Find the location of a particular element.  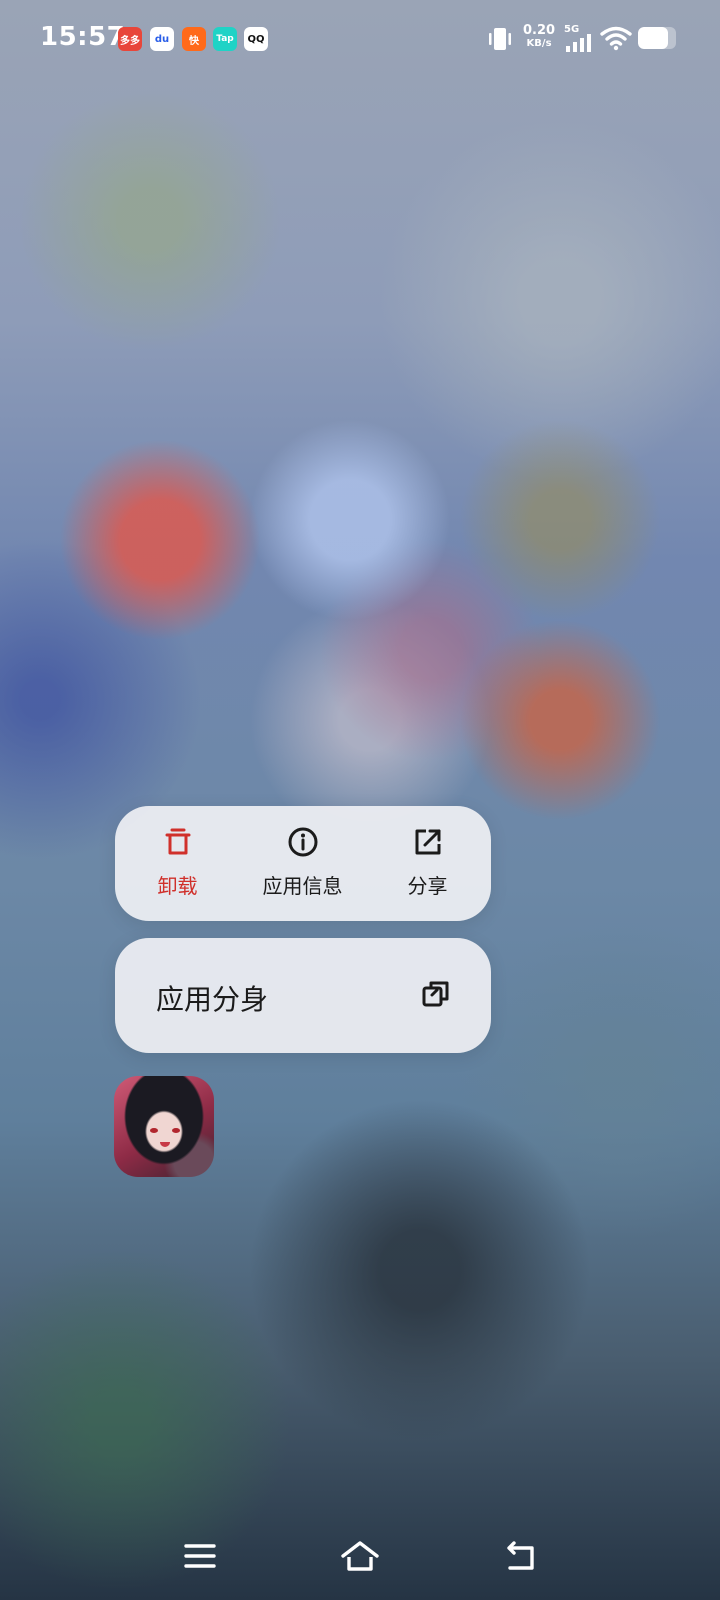

status-time: 15:57 is located at coordinates (83, 37).